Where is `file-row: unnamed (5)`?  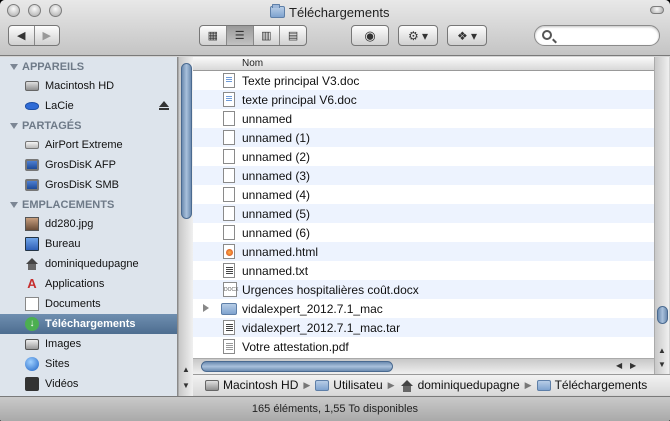
file-row: unnamed (5) is located at coordinates (423, 213).